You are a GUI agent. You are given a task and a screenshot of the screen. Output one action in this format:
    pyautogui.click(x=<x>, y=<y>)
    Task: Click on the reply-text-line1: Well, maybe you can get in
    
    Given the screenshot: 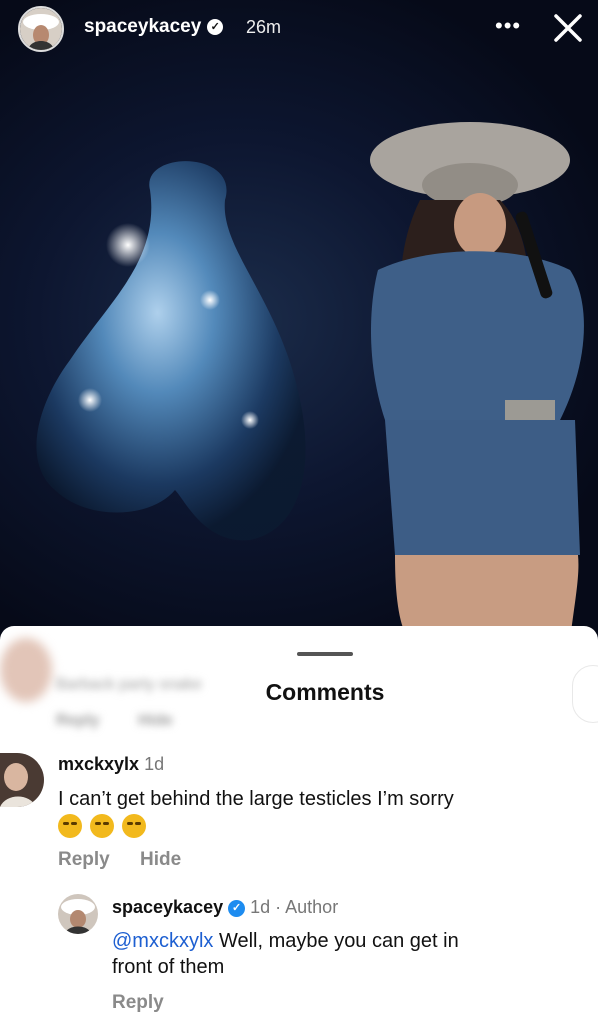 What is the action you would take?
    pyautogui.click(x=336, y=941)
    